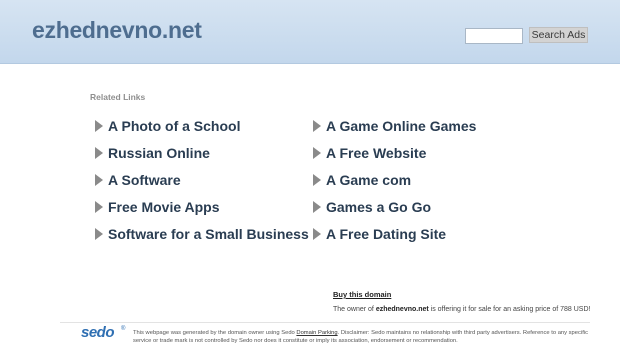  I want to click on buy-domain-link: Buy this domain, so click(362, 294).